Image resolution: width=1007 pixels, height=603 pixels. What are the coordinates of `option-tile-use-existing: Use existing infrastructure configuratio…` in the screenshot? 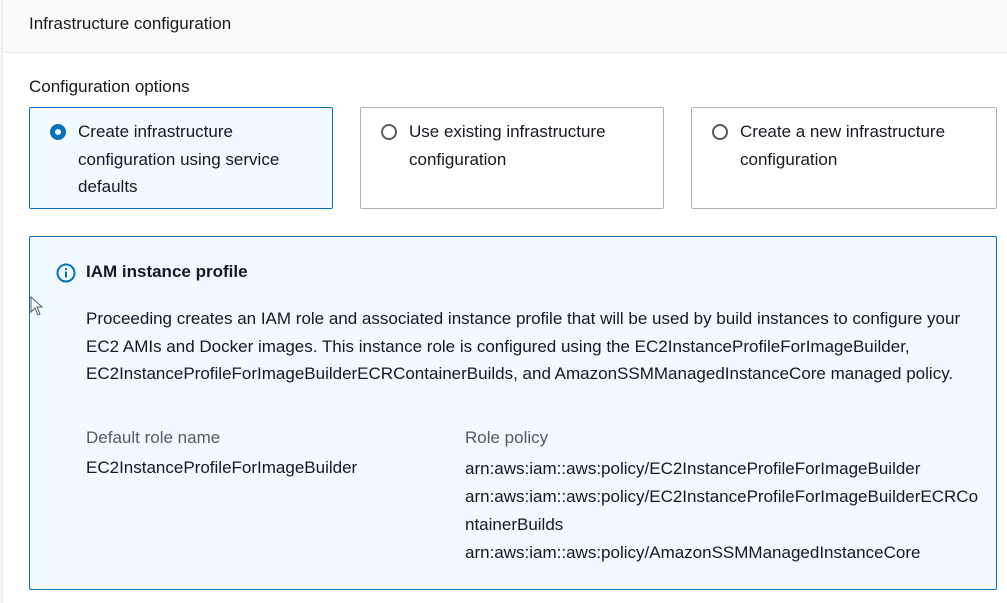 It's located at (512, 158).